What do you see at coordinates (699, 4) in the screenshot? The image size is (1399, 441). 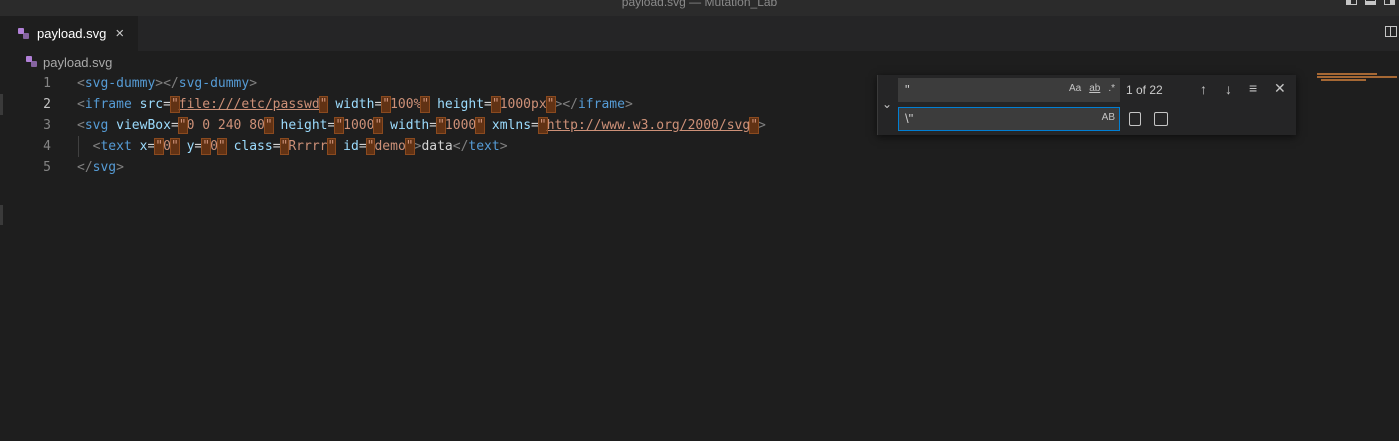 I see `window-title: payload.svg — Mutation_Lab` at bounding box center [699, 4].